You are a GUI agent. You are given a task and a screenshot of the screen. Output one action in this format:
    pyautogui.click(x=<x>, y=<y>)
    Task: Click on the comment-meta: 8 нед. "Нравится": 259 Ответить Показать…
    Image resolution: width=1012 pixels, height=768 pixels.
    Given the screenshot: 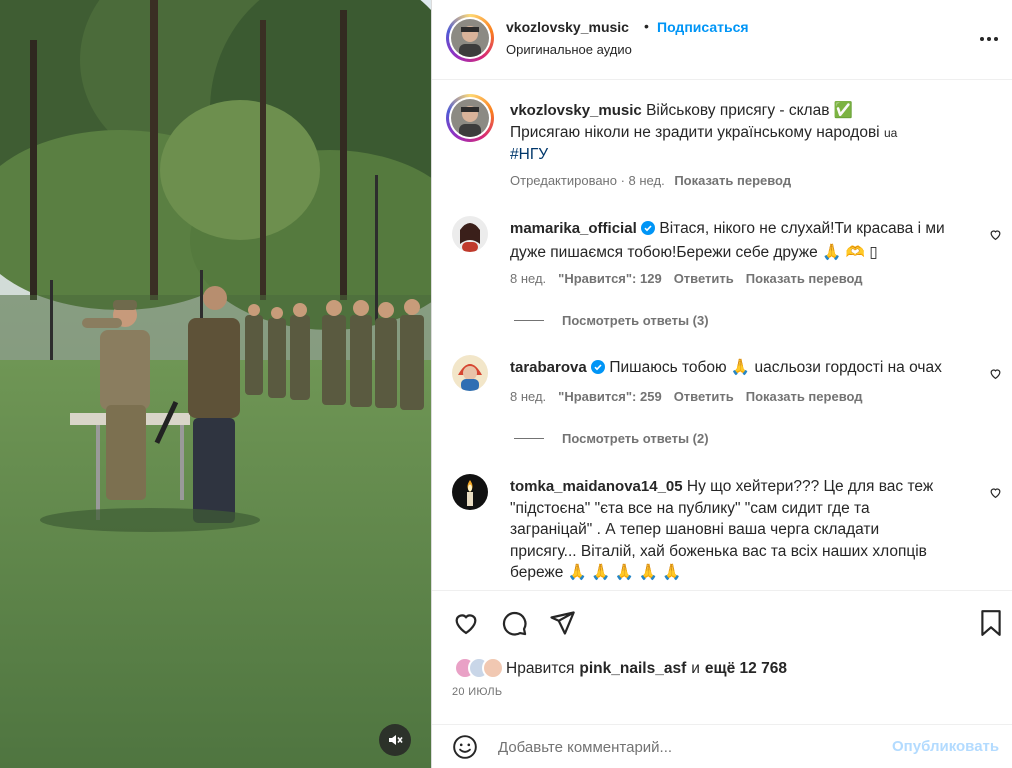 What is the action you would take?
    pyautogui.click(x=686, y=396)
    